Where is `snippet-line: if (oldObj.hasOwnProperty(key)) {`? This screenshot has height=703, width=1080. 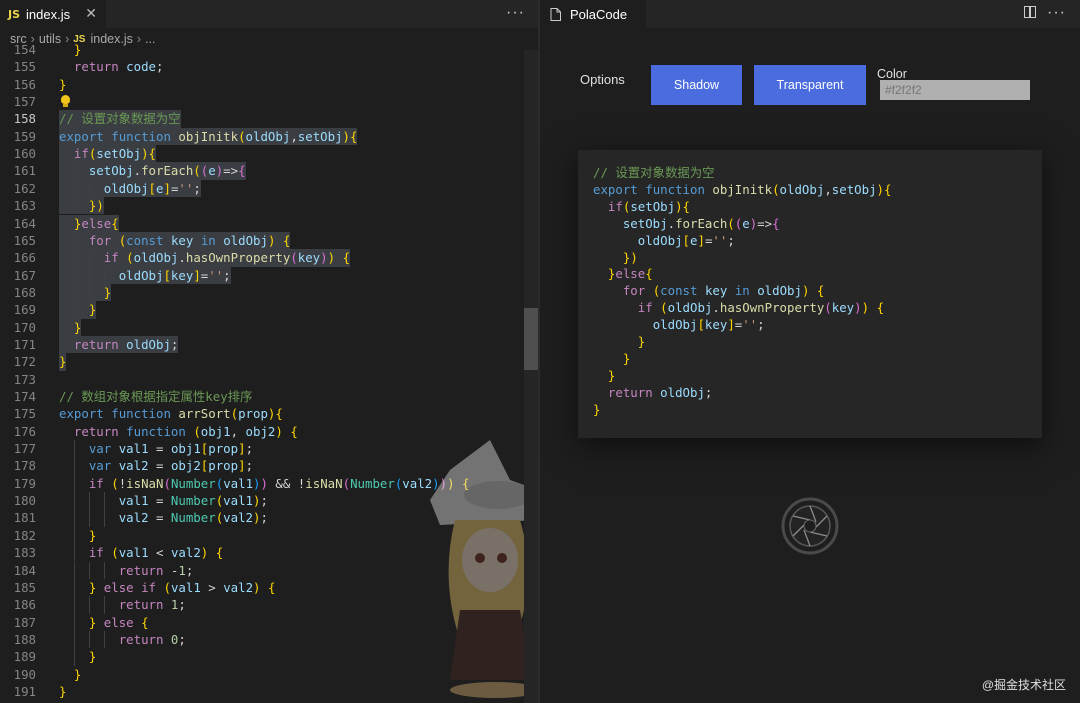
snippet-line: if (oldObj.hasOwnProperty(key)) { is located at coordinates (761, 308).